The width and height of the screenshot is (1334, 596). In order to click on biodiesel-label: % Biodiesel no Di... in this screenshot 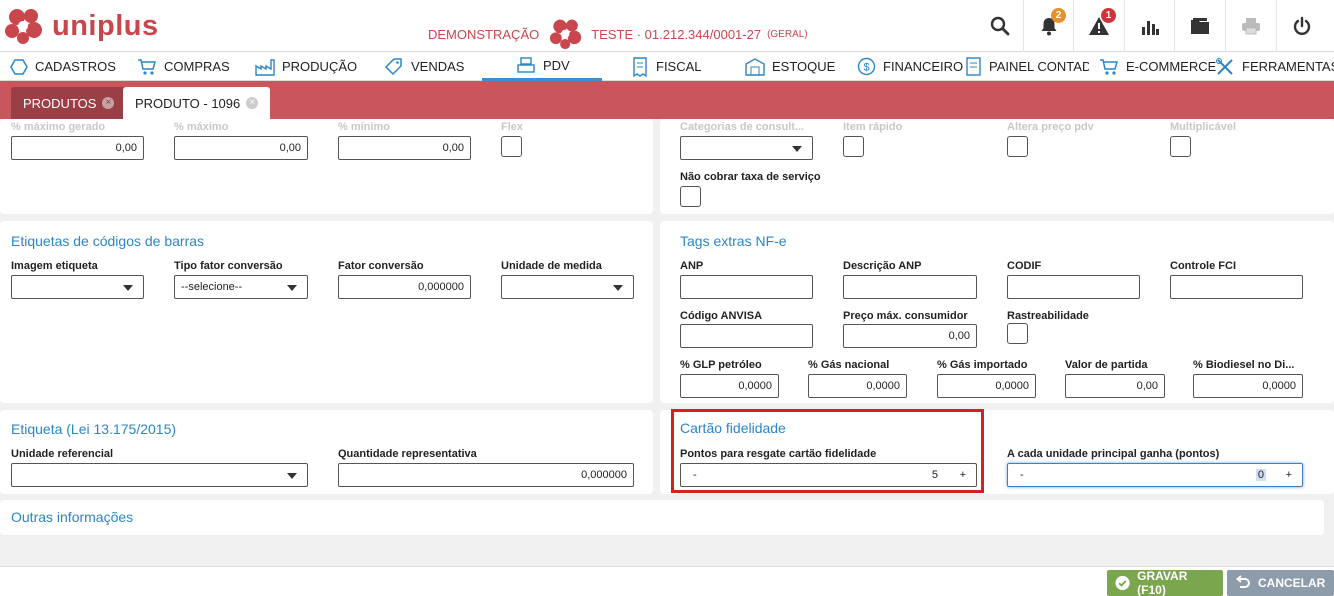, I will do `click(1244, 365)`.